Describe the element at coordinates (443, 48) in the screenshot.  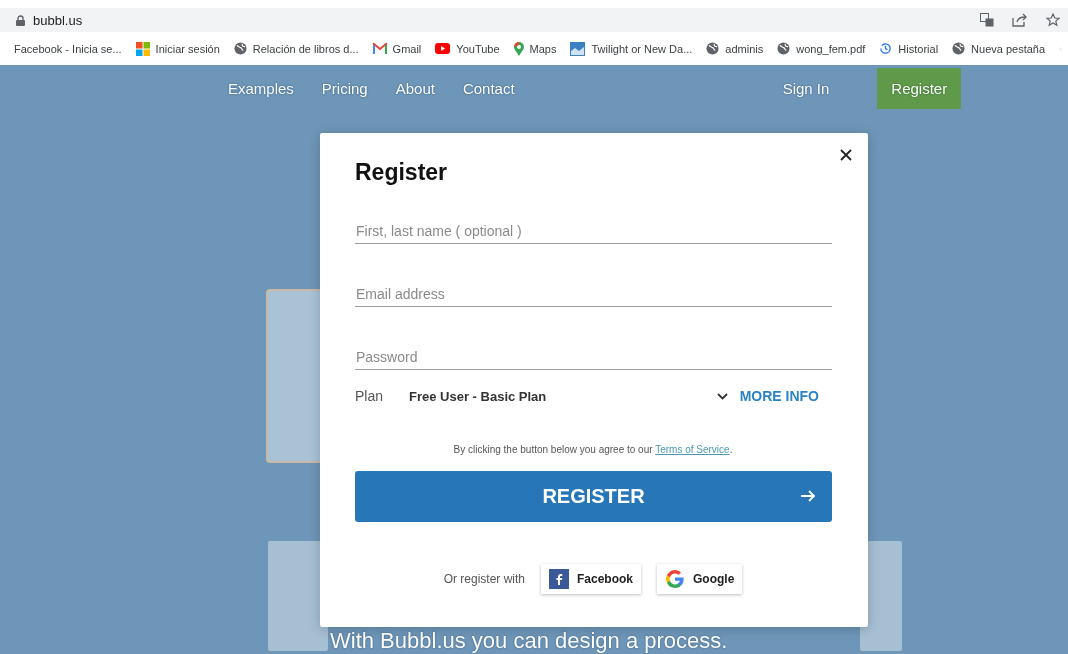
I see `play-button-icon` at that location.